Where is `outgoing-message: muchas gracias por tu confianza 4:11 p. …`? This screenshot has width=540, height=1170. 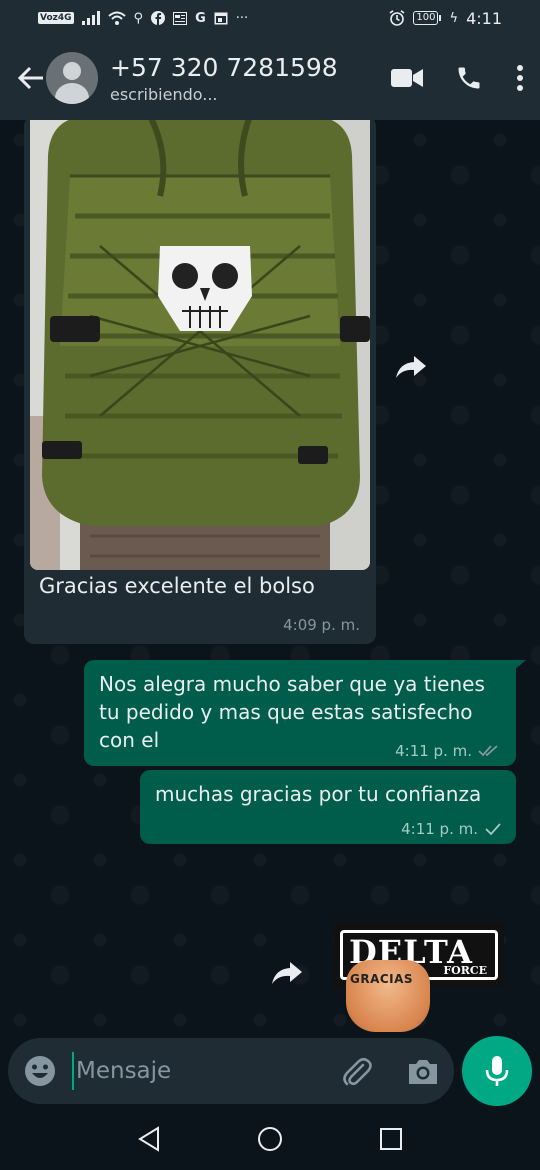
outgoing-message: muchas gracias por tu confianza 4:11 p. … is located at coordinates (328, 807).